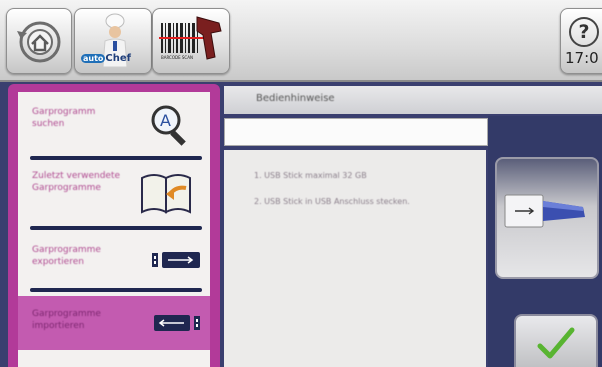 Image resolution: width=602 pixels, height=367 pixels. I want to click on barcode-scan-button: BARCODE SCAN, so click(191, 41).